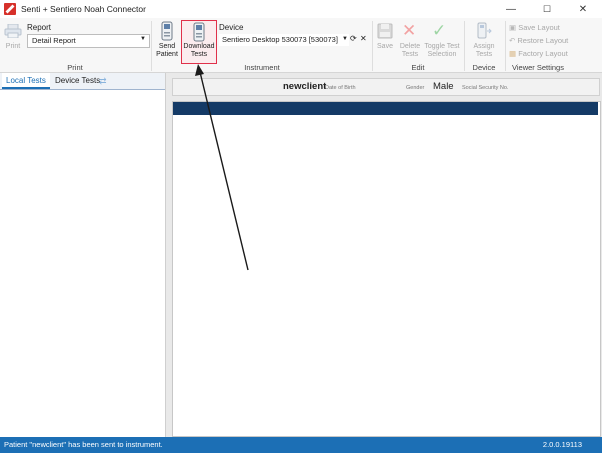 This screenshot has width=602, height=453. Describe the element at coordinates (562, 444) in the screenshot. I see `app-version: 2.0.0.19113` at that location.